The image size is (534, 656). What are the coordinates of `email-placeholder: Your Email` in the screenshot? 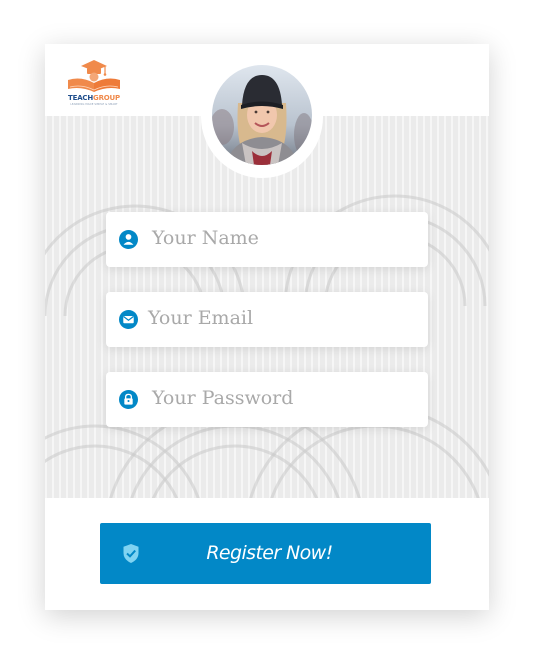 It's located at (201, 318).